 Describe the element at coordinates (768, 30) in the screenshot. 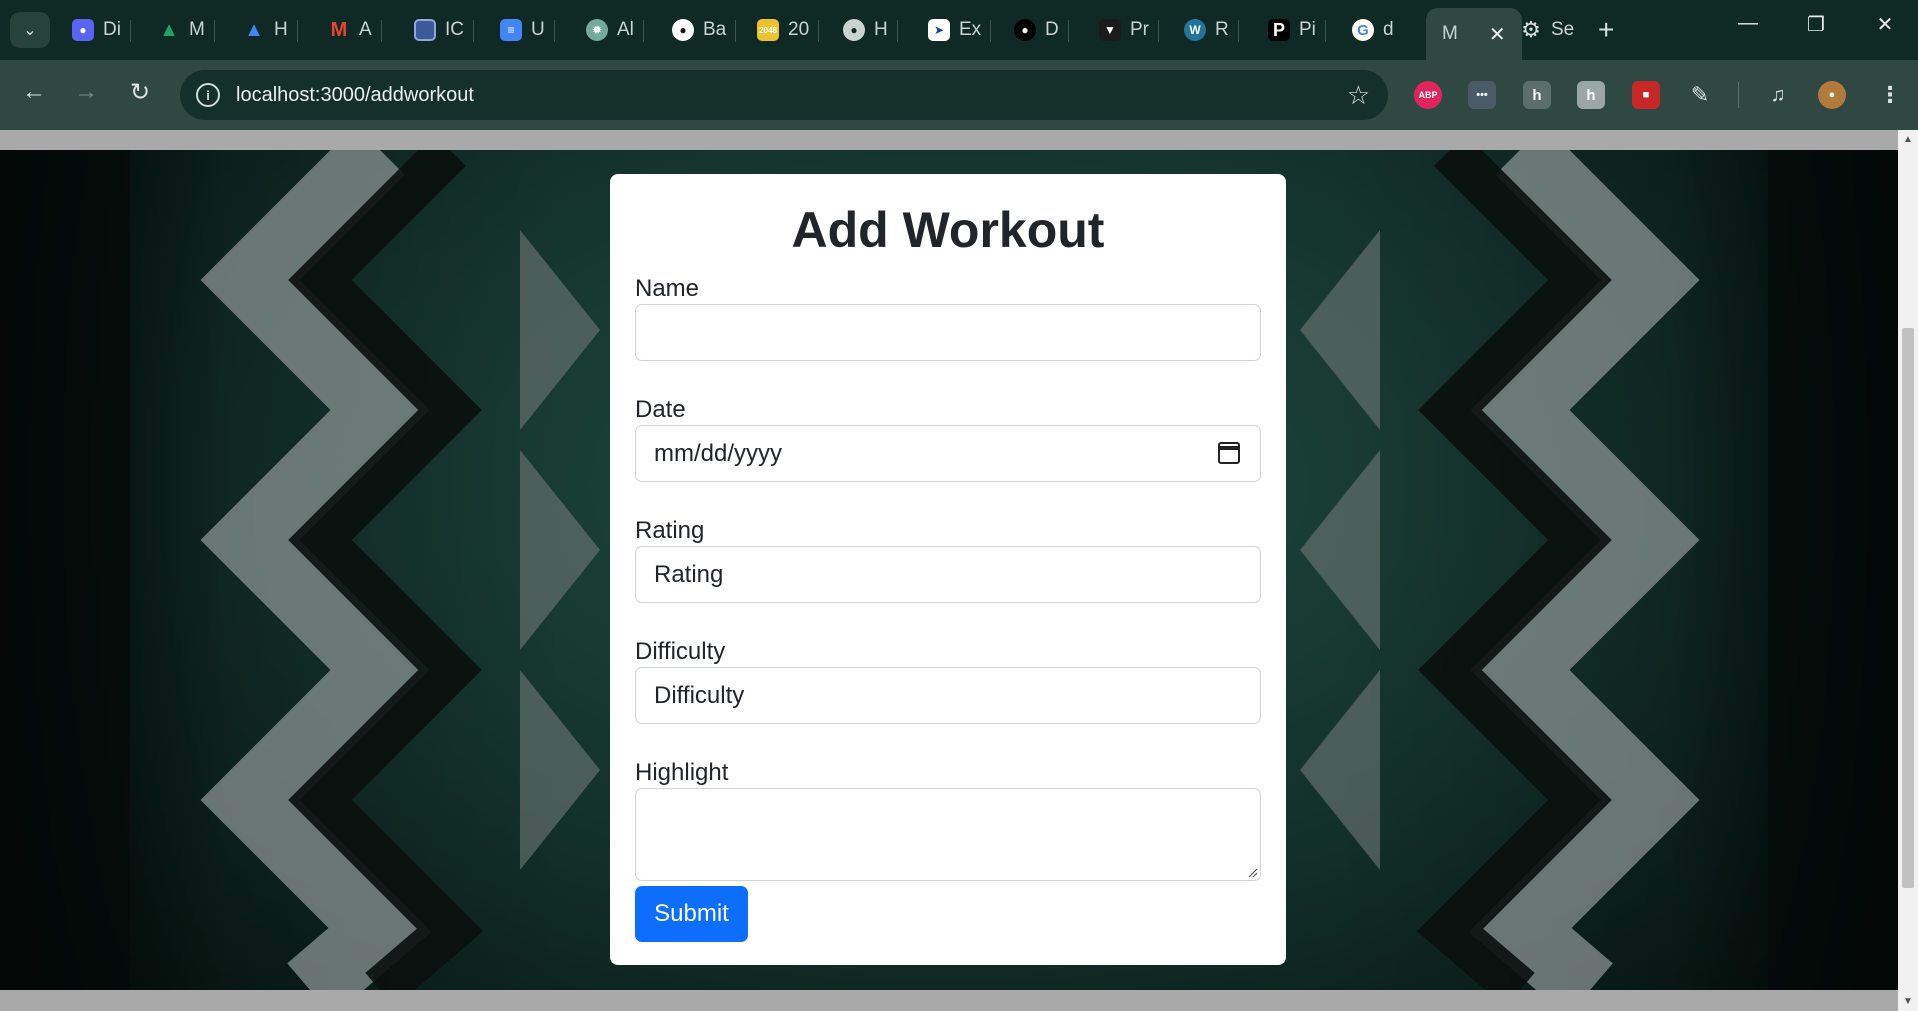

I see `game-2048-icon: 2048` at that location.